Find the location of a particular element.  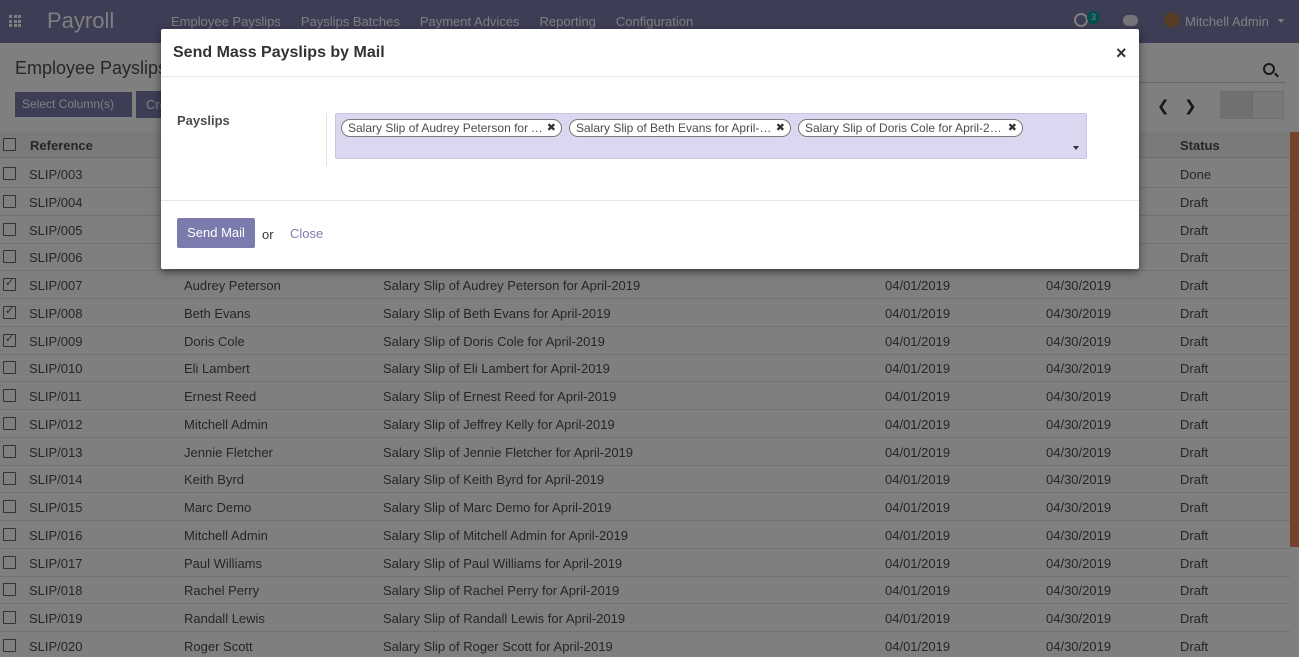

field-divider is located at coordinates (326, 139).